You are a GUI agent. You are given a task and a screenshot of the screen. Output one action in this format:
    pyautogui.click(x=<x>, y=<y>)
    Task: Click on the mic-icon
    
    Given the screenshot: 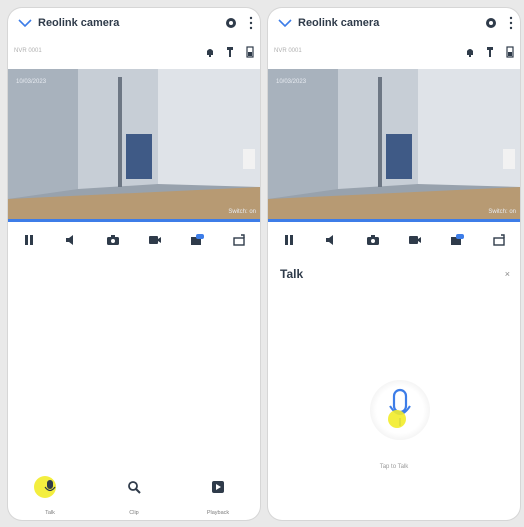 What is the action you would take?
    pyautogui.click(x=50, y=486)
    